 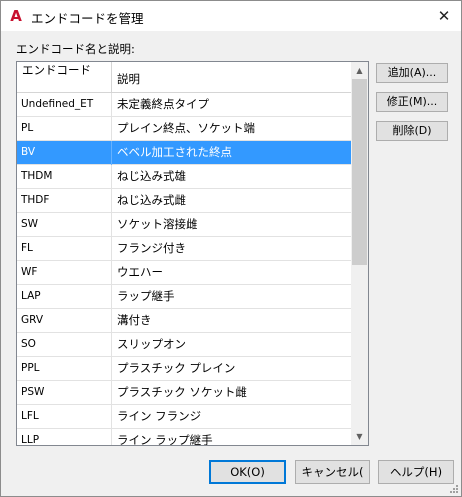 What do you see at coordinates (174, 152) in the screenshot?
I see `description-cell: ベベル加工された終点` at bounding box center [174, 152].